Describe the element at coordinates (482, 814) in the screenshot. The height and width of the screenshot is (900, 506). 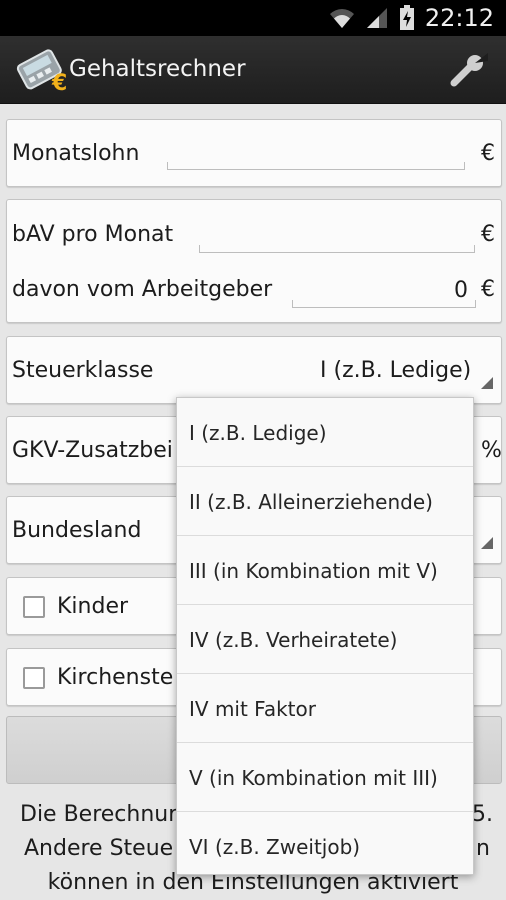
I see `info-line1-right: 5.` at that location.